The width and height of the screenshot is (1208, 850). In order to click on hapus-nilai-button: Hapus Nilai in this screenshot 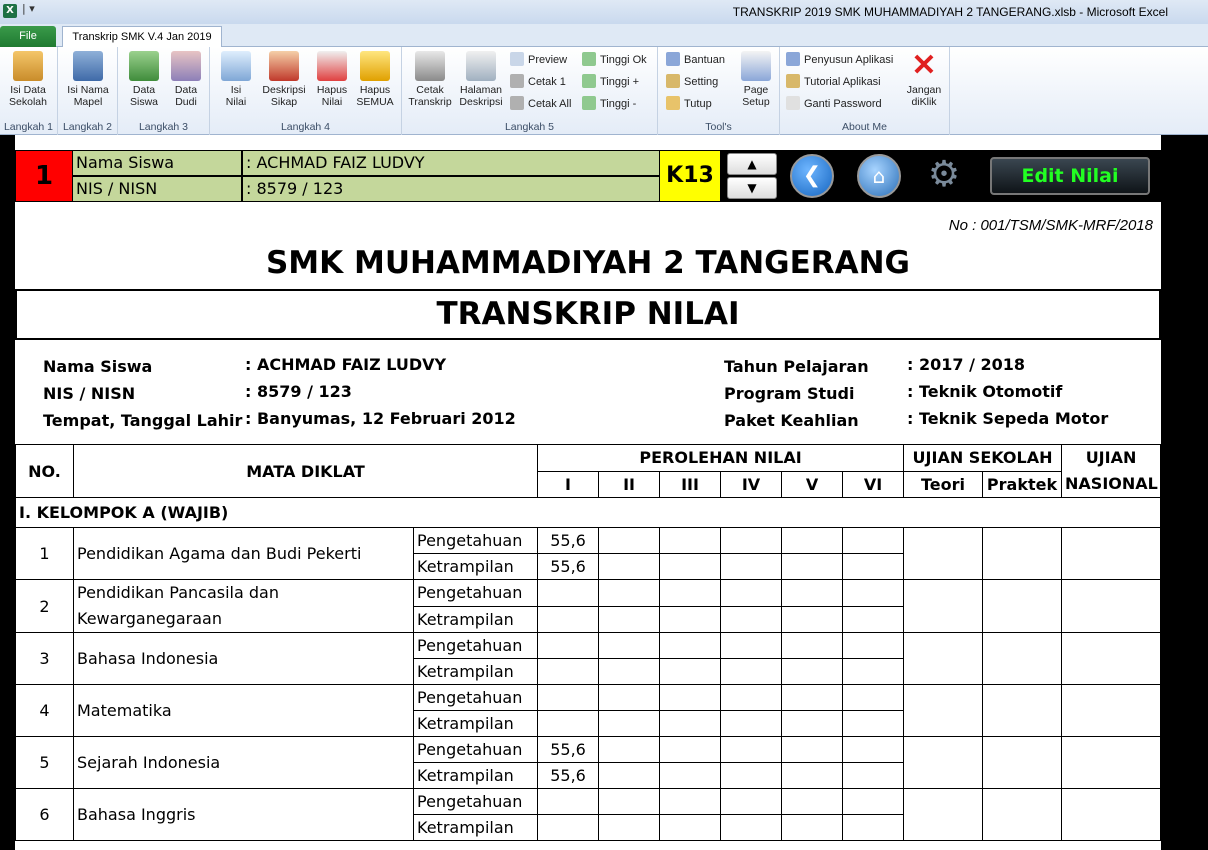, I will do `click(332, 79)`.